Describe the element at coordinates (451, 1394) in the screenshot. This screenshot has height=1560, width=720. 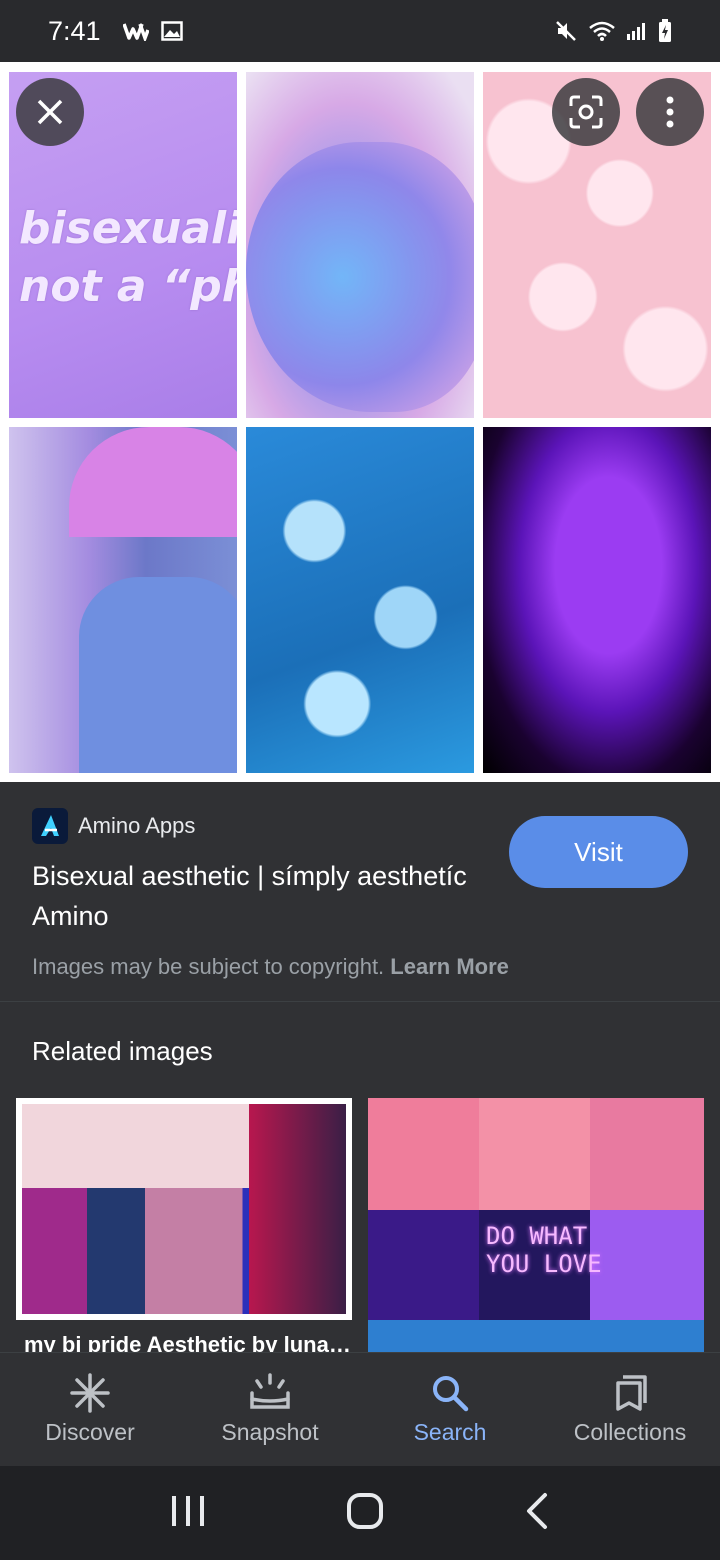
I see `search-icon` at that location.